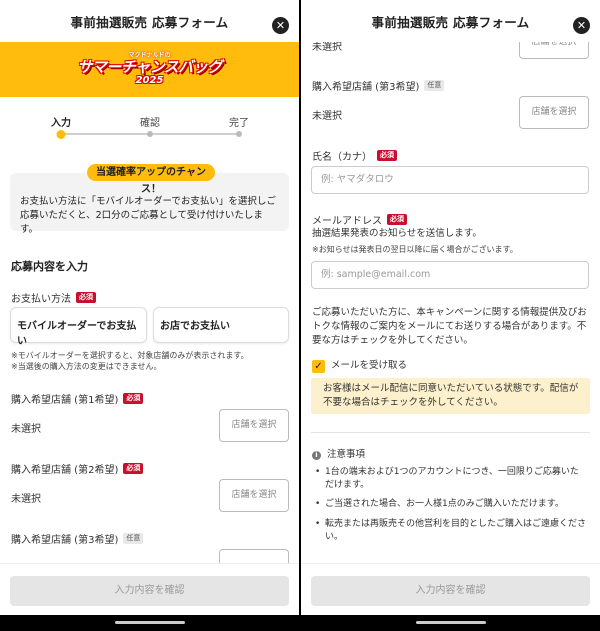  I want to click on step-confirm-label: 確認, so click(150, 123).